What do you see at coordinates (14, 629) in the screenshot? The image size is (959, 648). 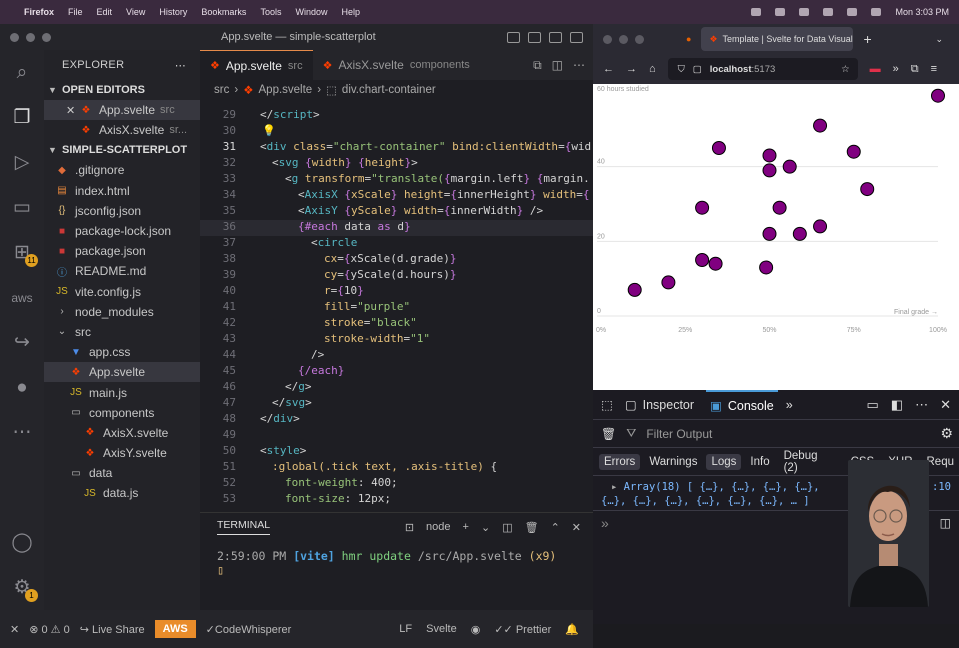 I see `remote-icon: ✕` at bounding box center [14, 629].